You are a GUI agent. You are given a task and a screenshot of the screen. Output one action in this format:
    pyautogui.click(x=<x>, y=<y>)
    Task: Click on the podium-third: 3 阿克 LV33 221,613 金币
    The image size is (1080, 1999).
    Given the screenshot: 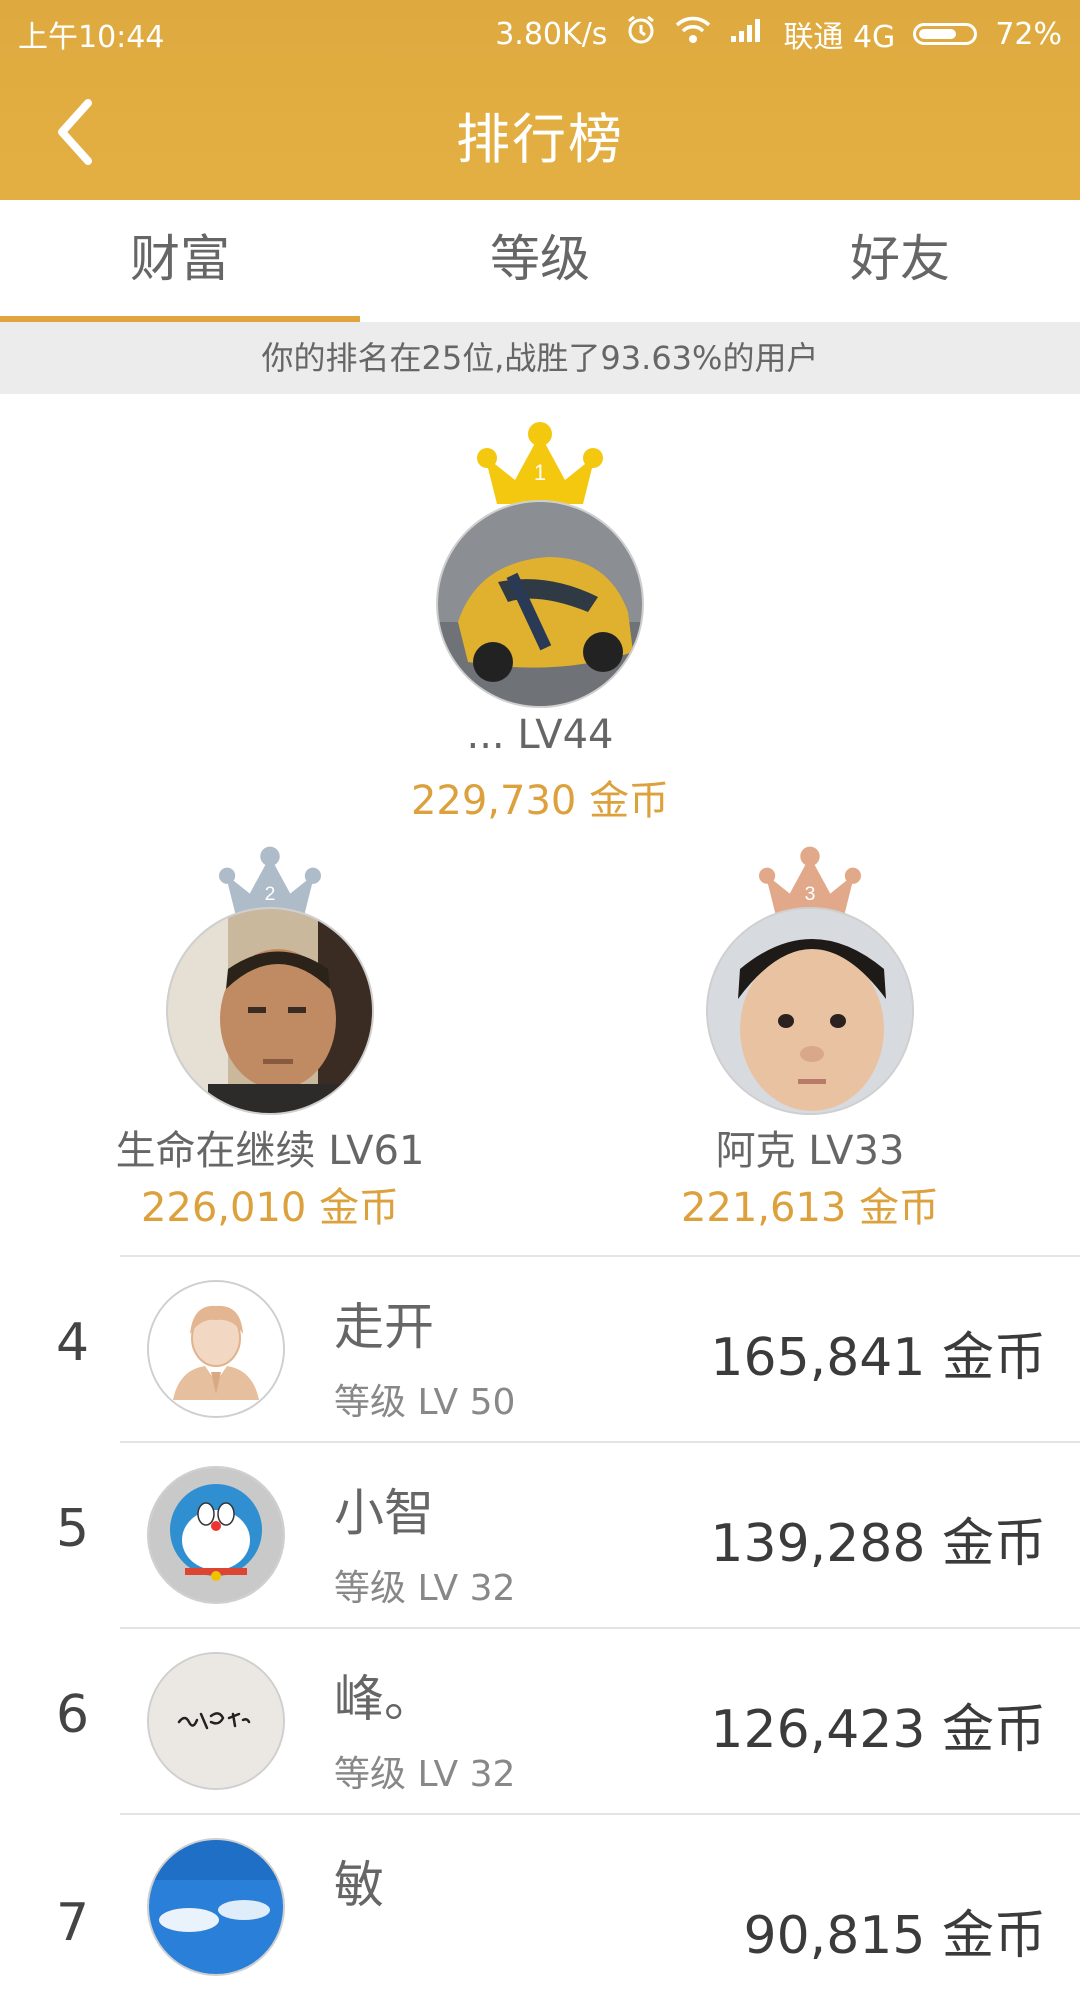 What is the action you would take?
    pyautogui.click(x=810, y=1040)
    